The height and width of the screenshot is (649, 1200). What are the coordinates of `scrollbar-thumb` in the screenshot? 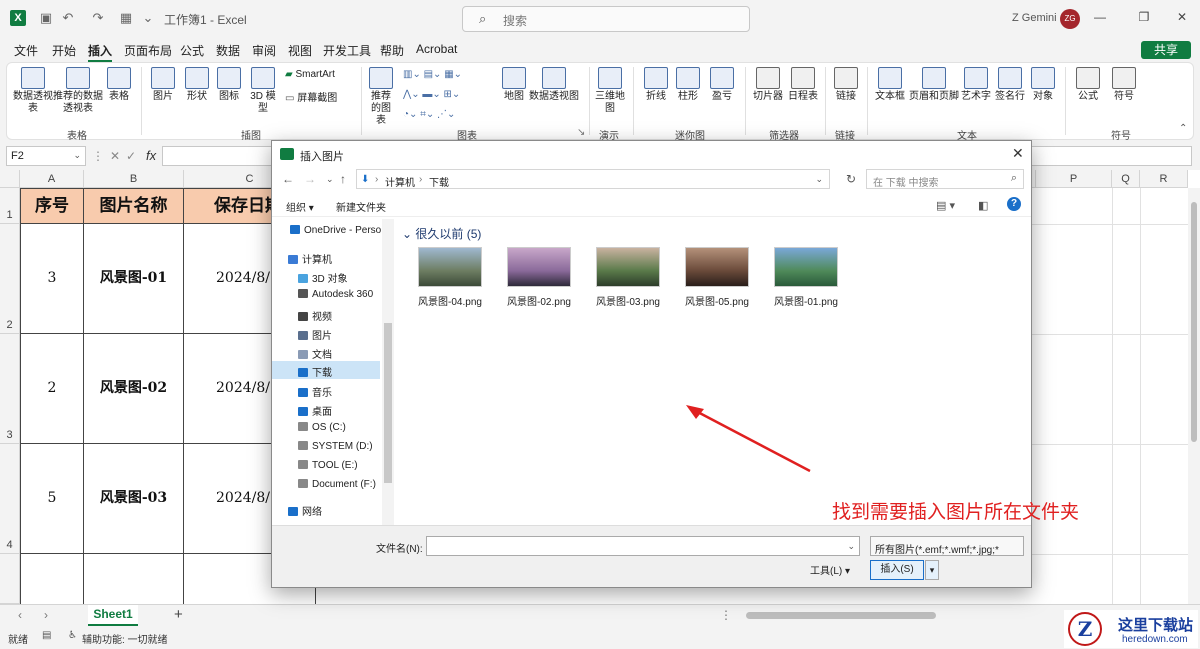 It's located at (1194, 322).